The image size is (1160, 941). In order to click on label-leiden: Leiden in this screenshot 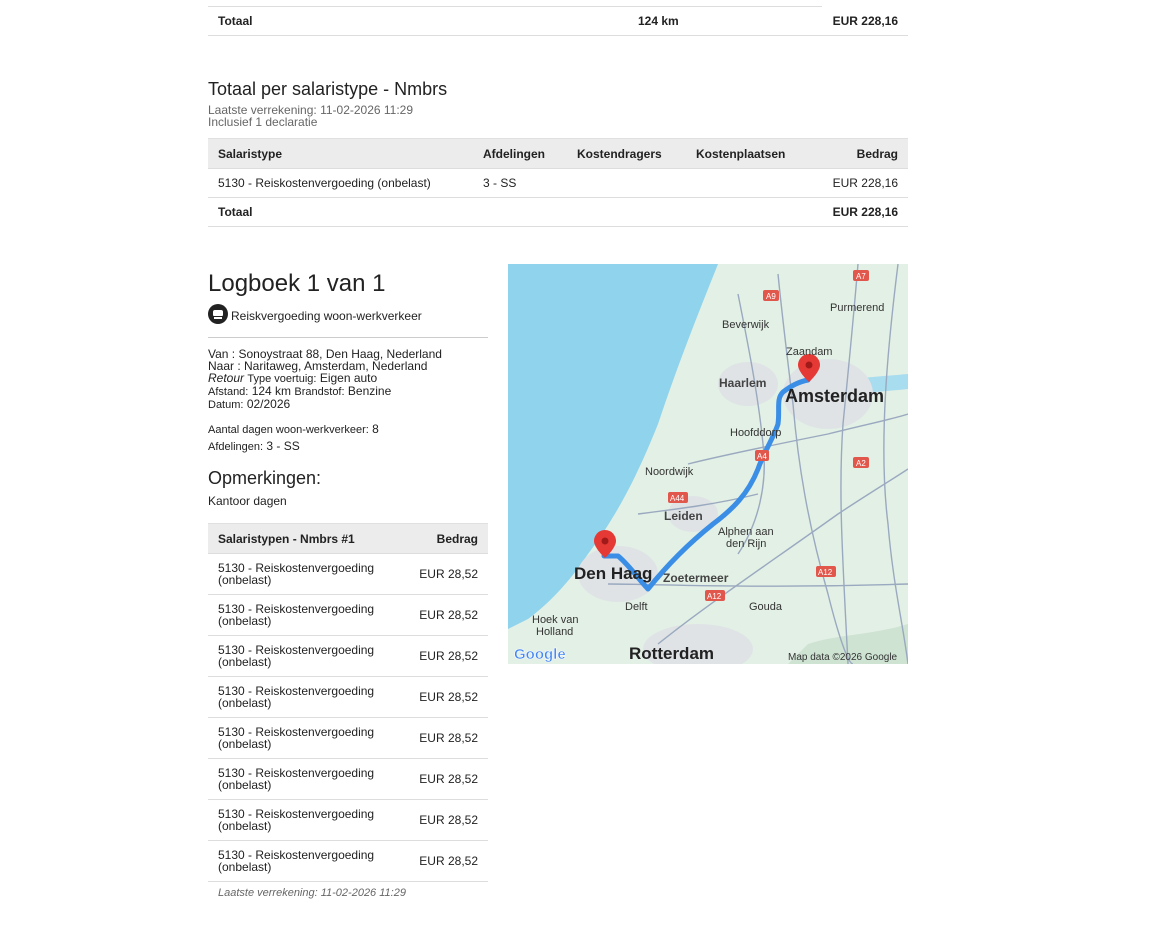, I will do `click(683, 516)`.